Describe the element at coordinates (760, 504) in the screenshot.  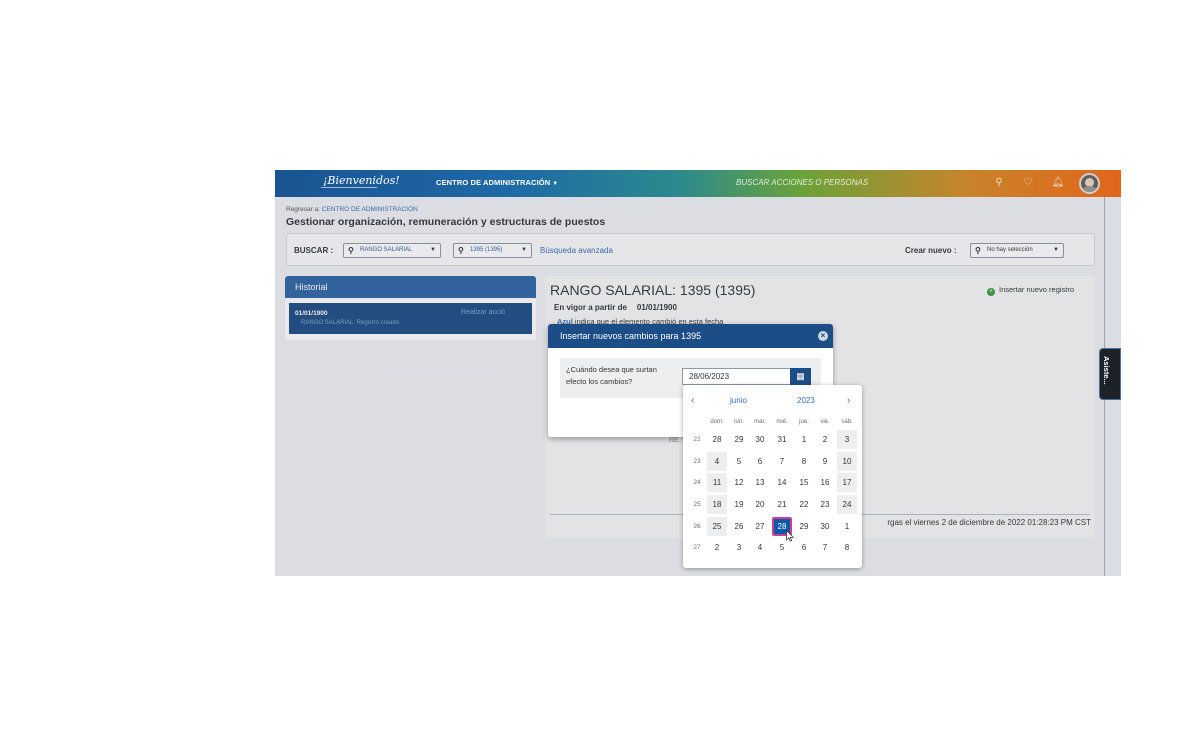
I see `calendar-day: 20` at that location.